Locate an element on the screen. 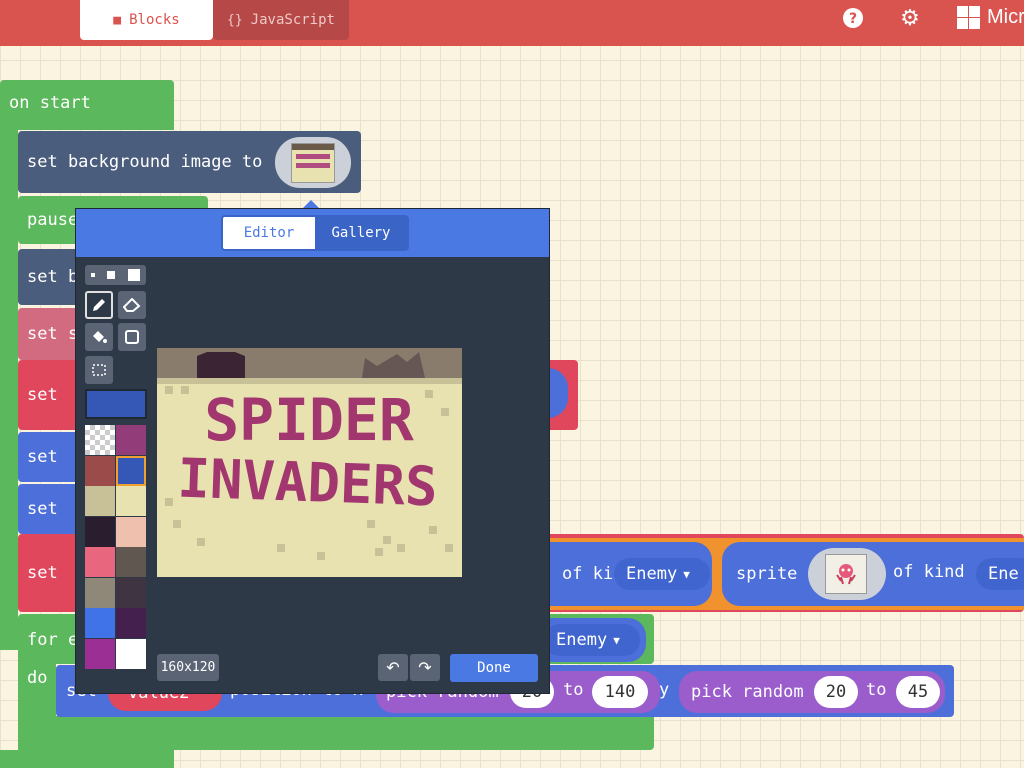 This screenshot has height=768, width=1024. spider-sprite-icon is located at coordinates (846, 574).